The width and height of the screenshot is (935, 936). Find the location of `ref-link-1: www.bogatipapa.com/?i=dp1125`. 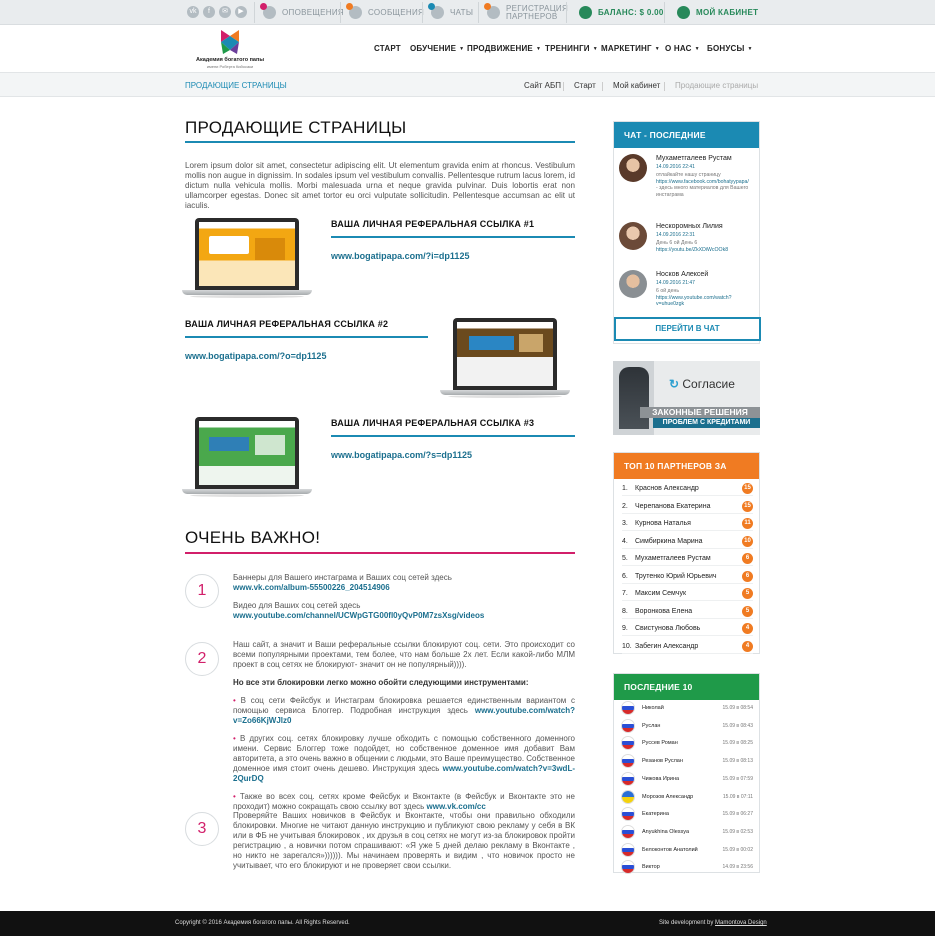

ref-link-1: www.bogatipapa.com/?i=dp1125 is located at coordinates (400, 256).